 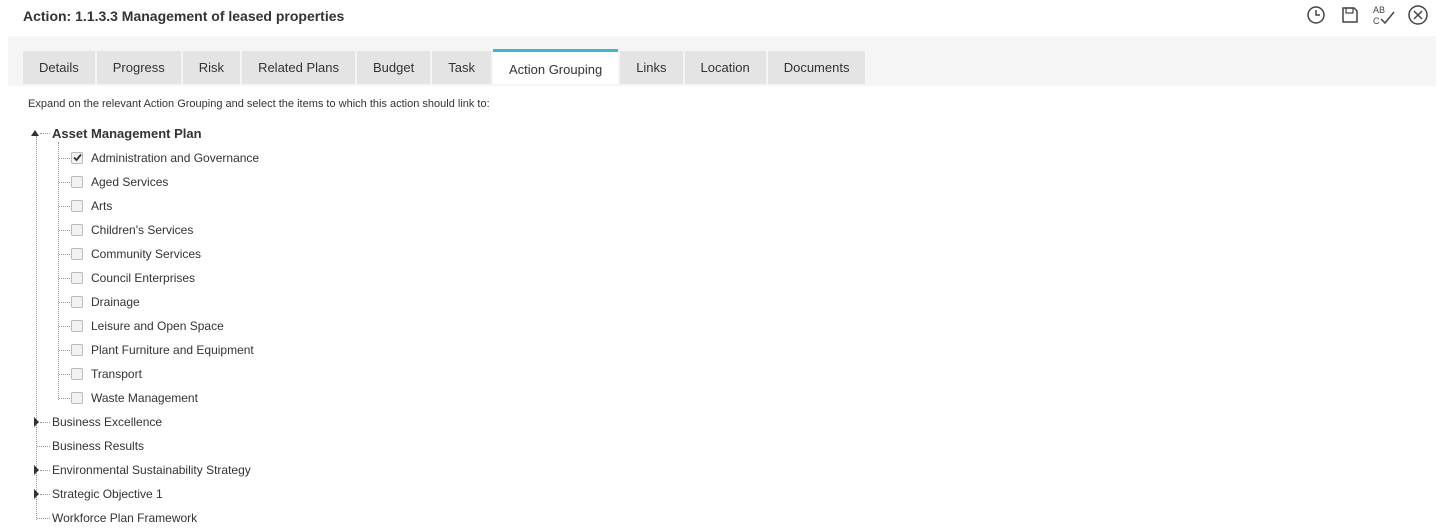 What do you see at coordinates (107, 422) in the screenshot?
I see `tree-node-business-excellence: Business Excellence` at bounding box center [107, 422].